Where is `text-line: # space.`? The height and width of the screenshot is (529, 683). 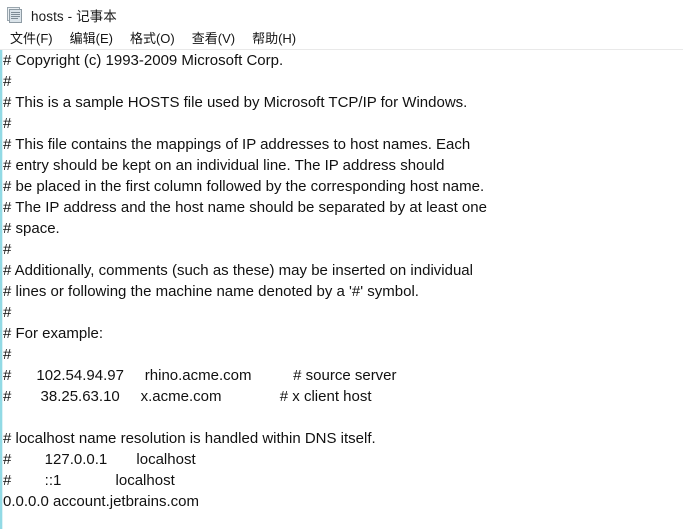
text-line: # space. is located at coordinates (31, 228).